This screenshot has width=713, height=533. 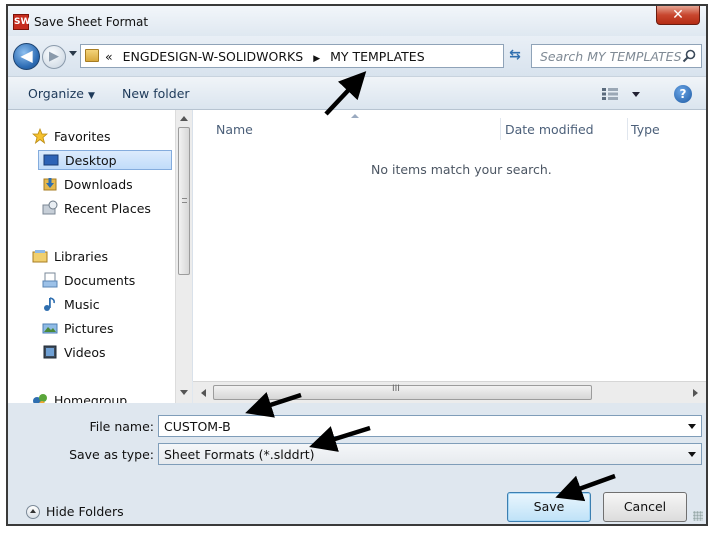 I want to click on solidworks-app-icon: SW, so click(x=21, y=22).